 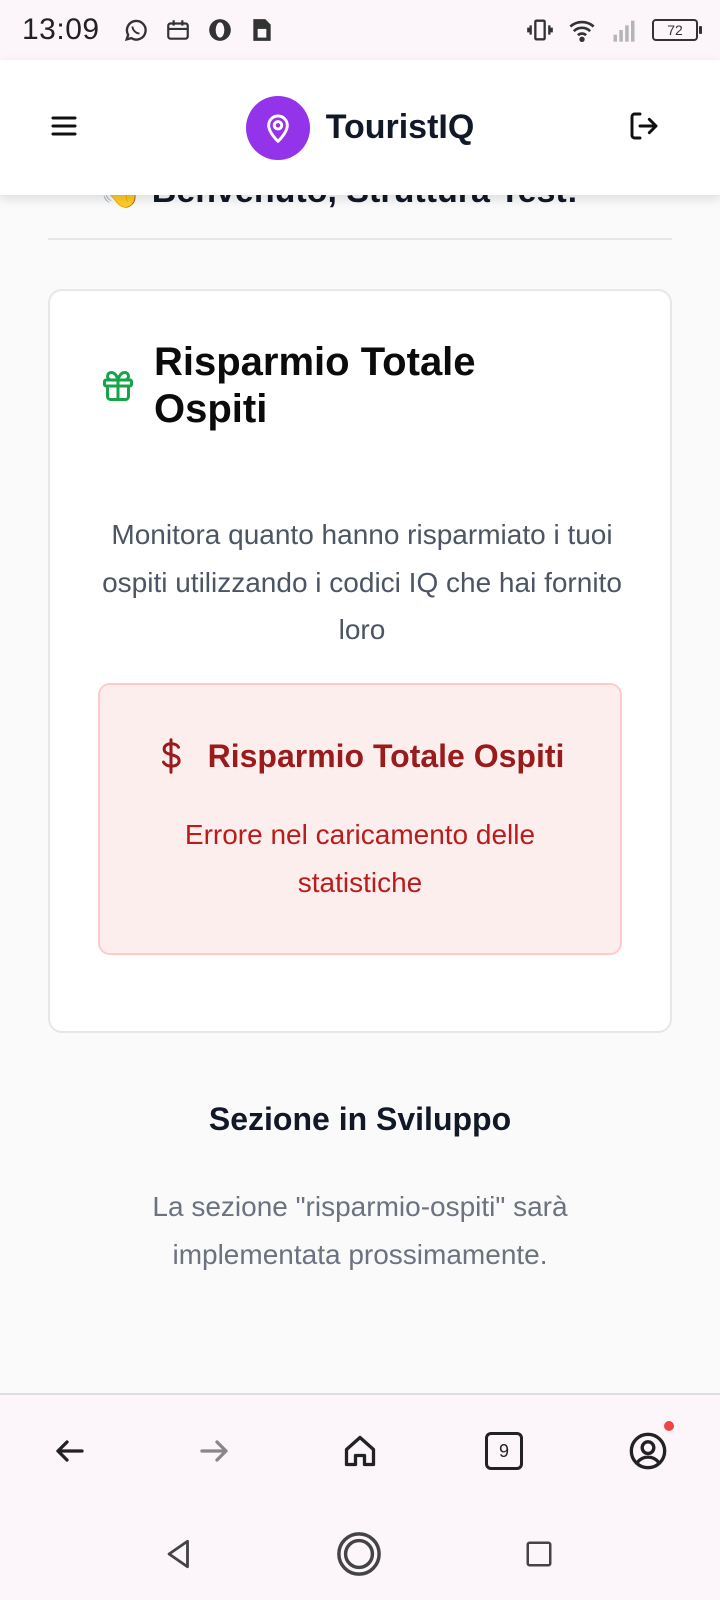 What do you see at coordinates (118, 386) in the screenshot?
I see `gift-icon` at bounding box center [118, 386].